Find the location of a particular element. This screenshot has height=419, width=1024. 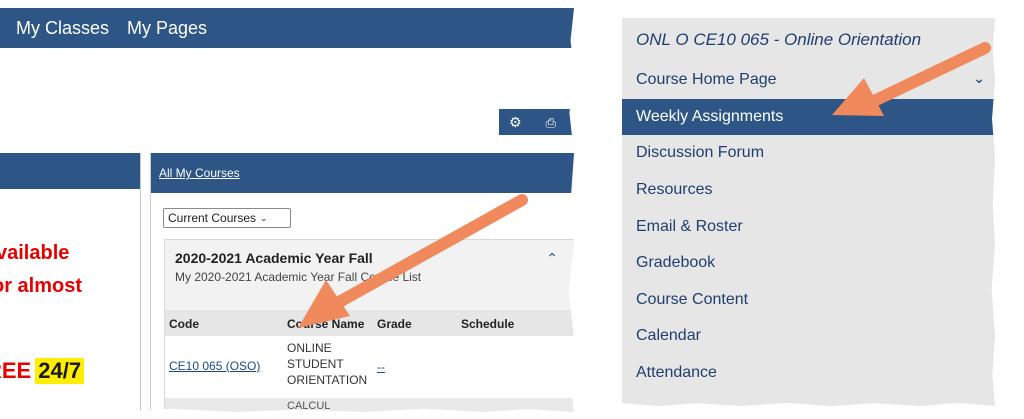

left-column-header is located at coordinates (70, 171).